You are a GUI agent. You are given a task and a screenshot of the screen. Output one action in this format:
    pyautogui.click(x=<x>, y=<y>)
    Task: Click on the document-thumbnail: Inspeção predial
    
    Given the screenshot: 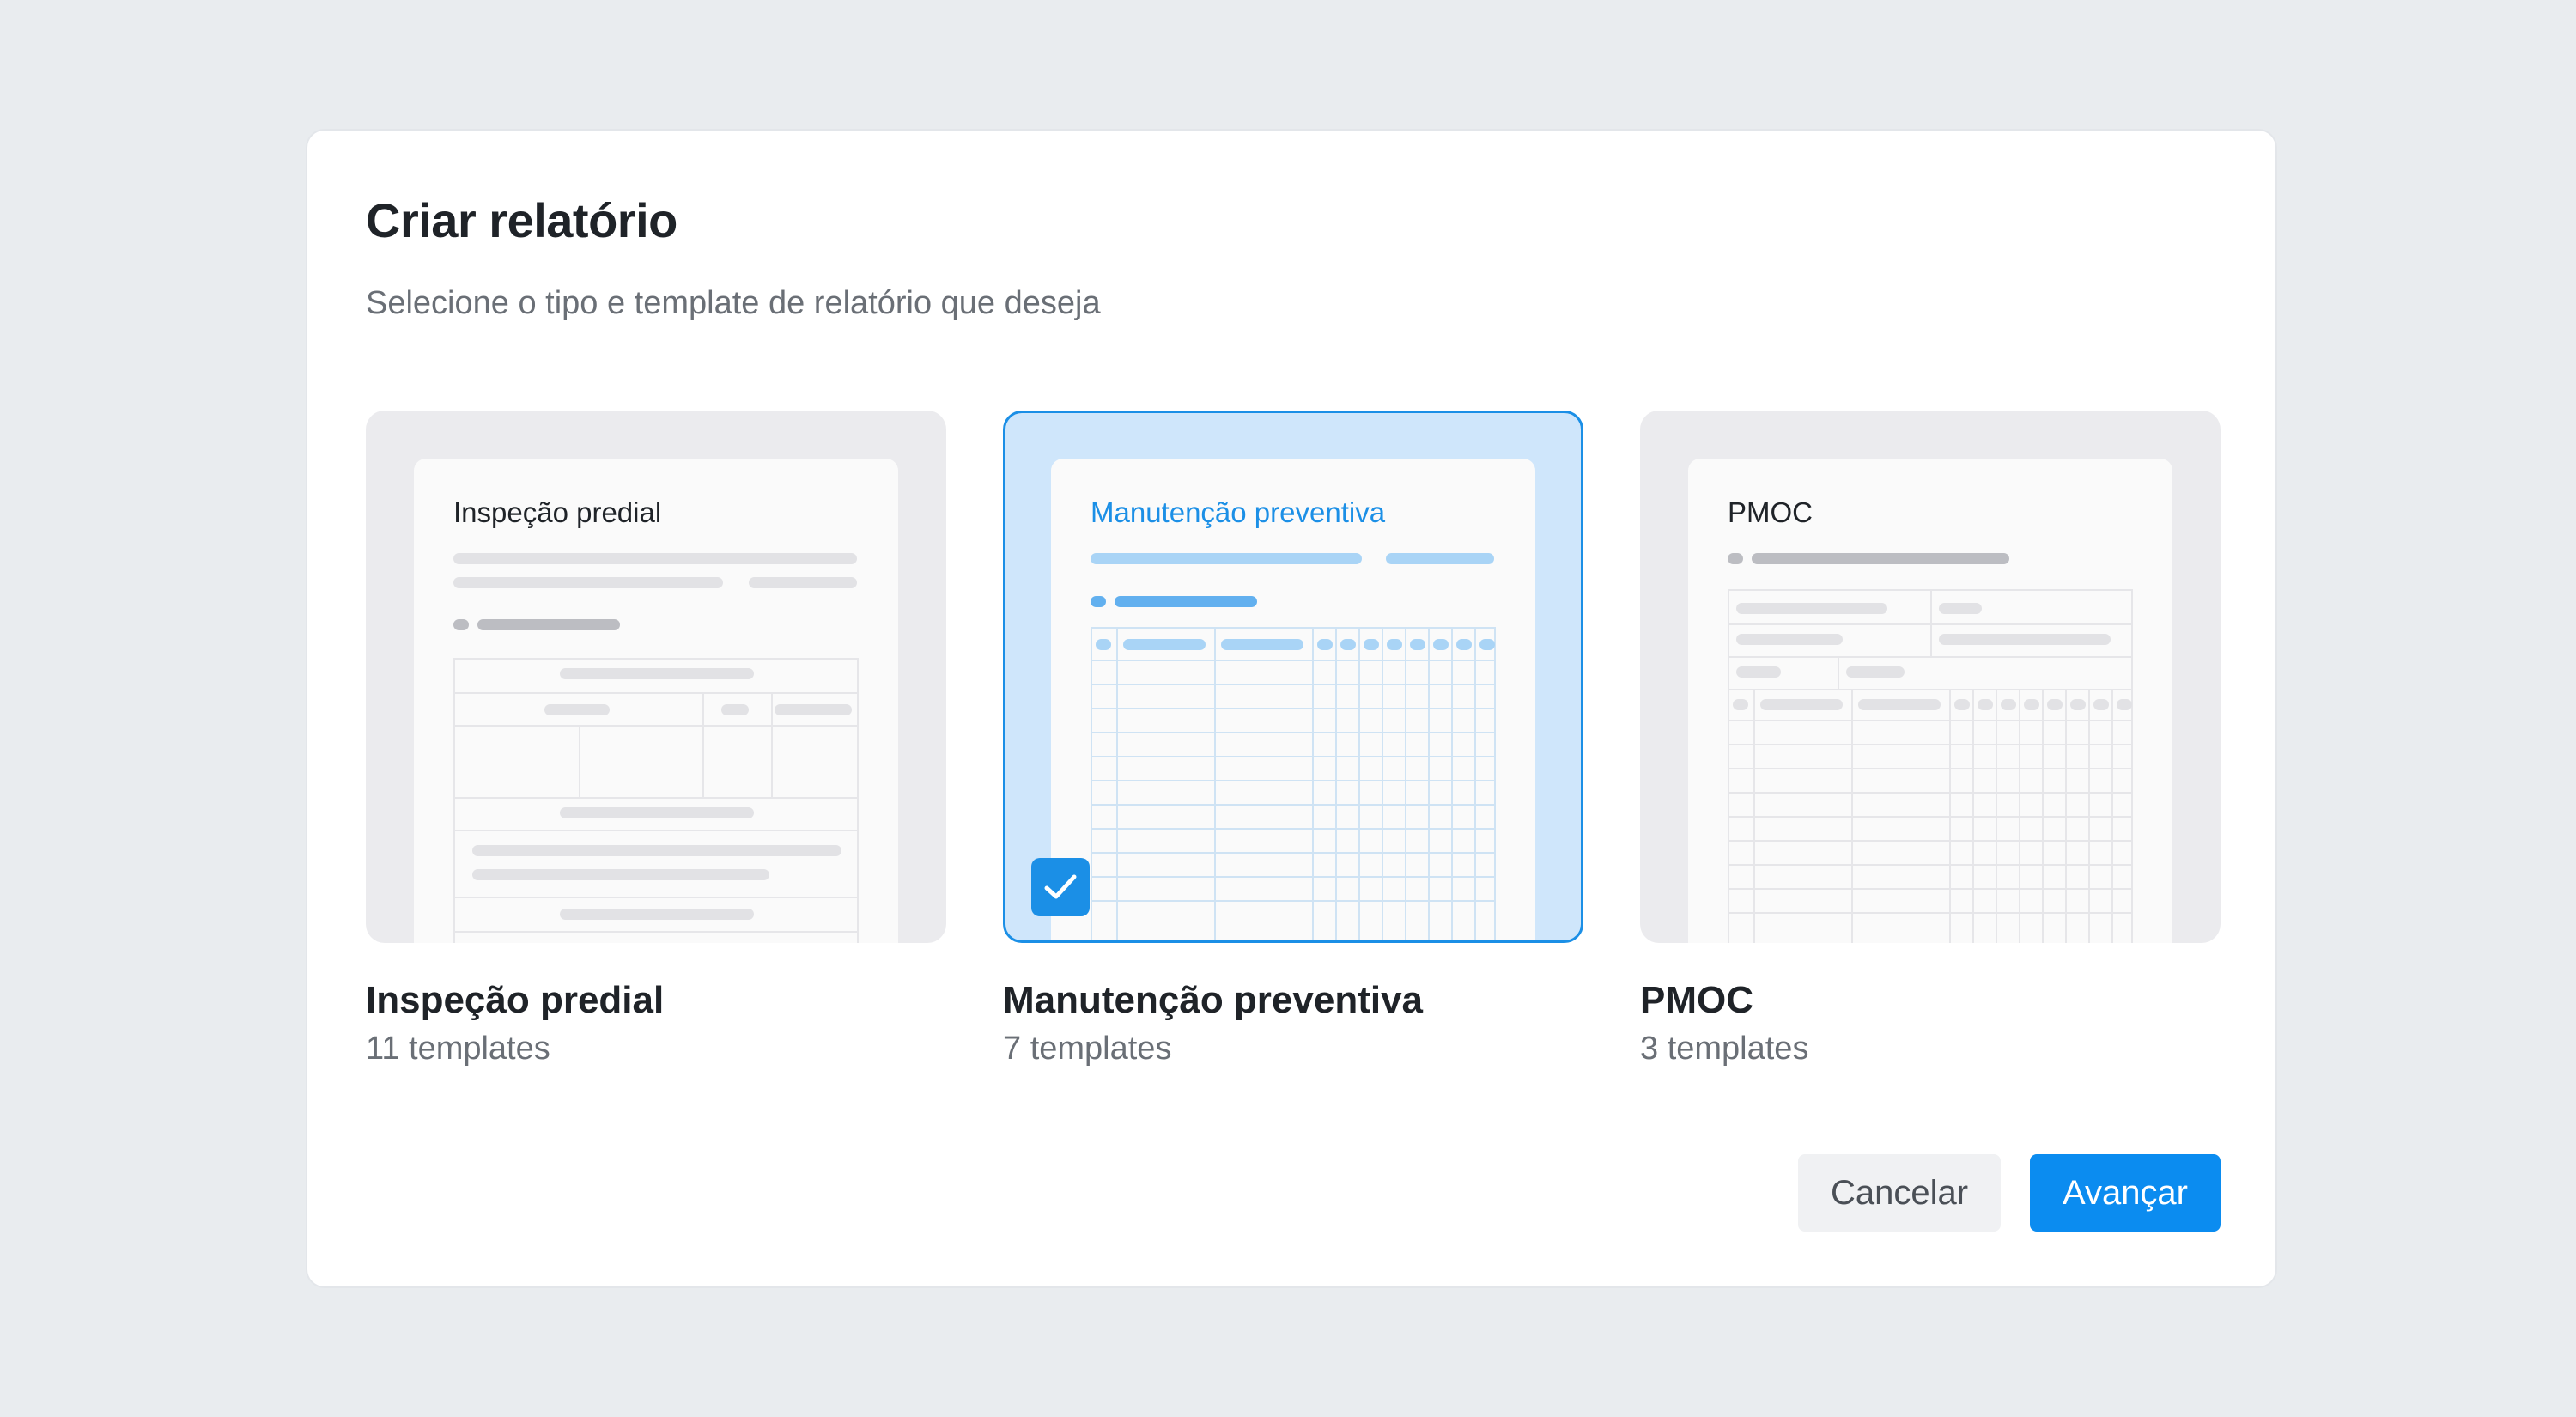 What is the action you would take?
    pyautogui.click(x=656, y=701)
    